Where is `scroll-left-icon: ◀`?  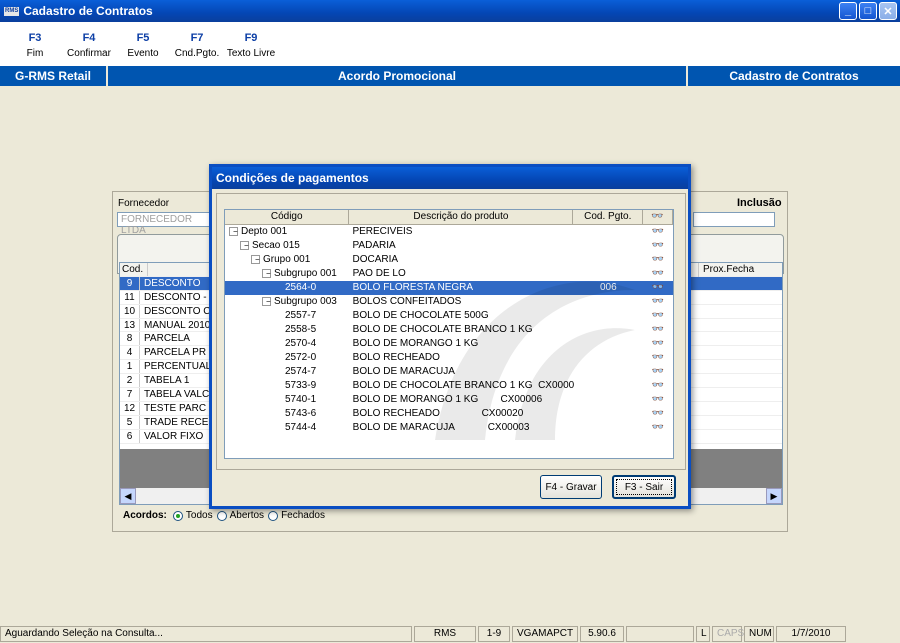
scroll-left-icon: ◀ is located at coordinates (128, 496).